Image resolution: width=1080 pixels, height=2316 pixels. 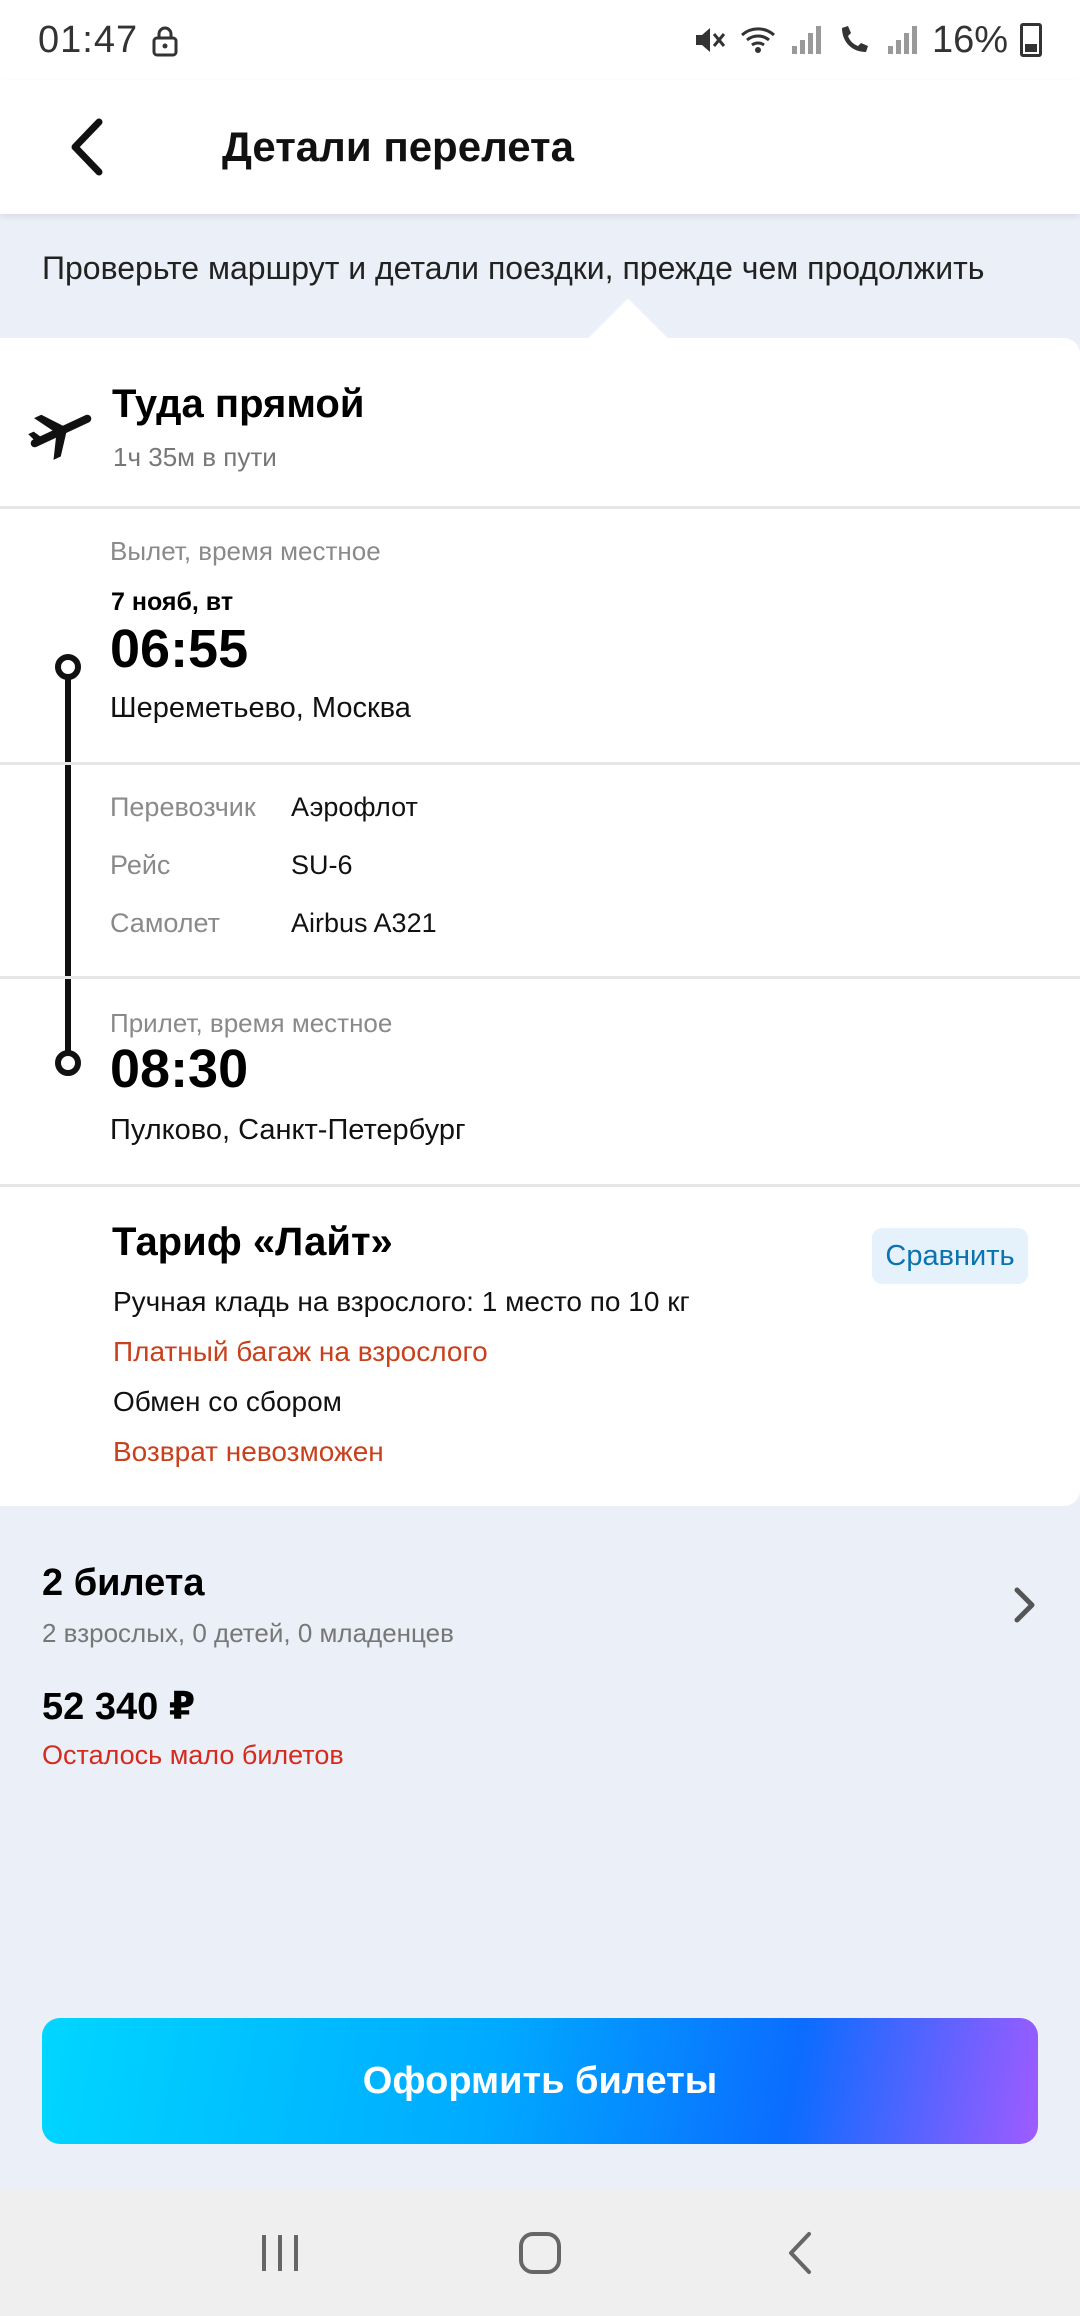 I want to click on tariff-title: Тариф «Лайт», so click(x=252, y=1242).